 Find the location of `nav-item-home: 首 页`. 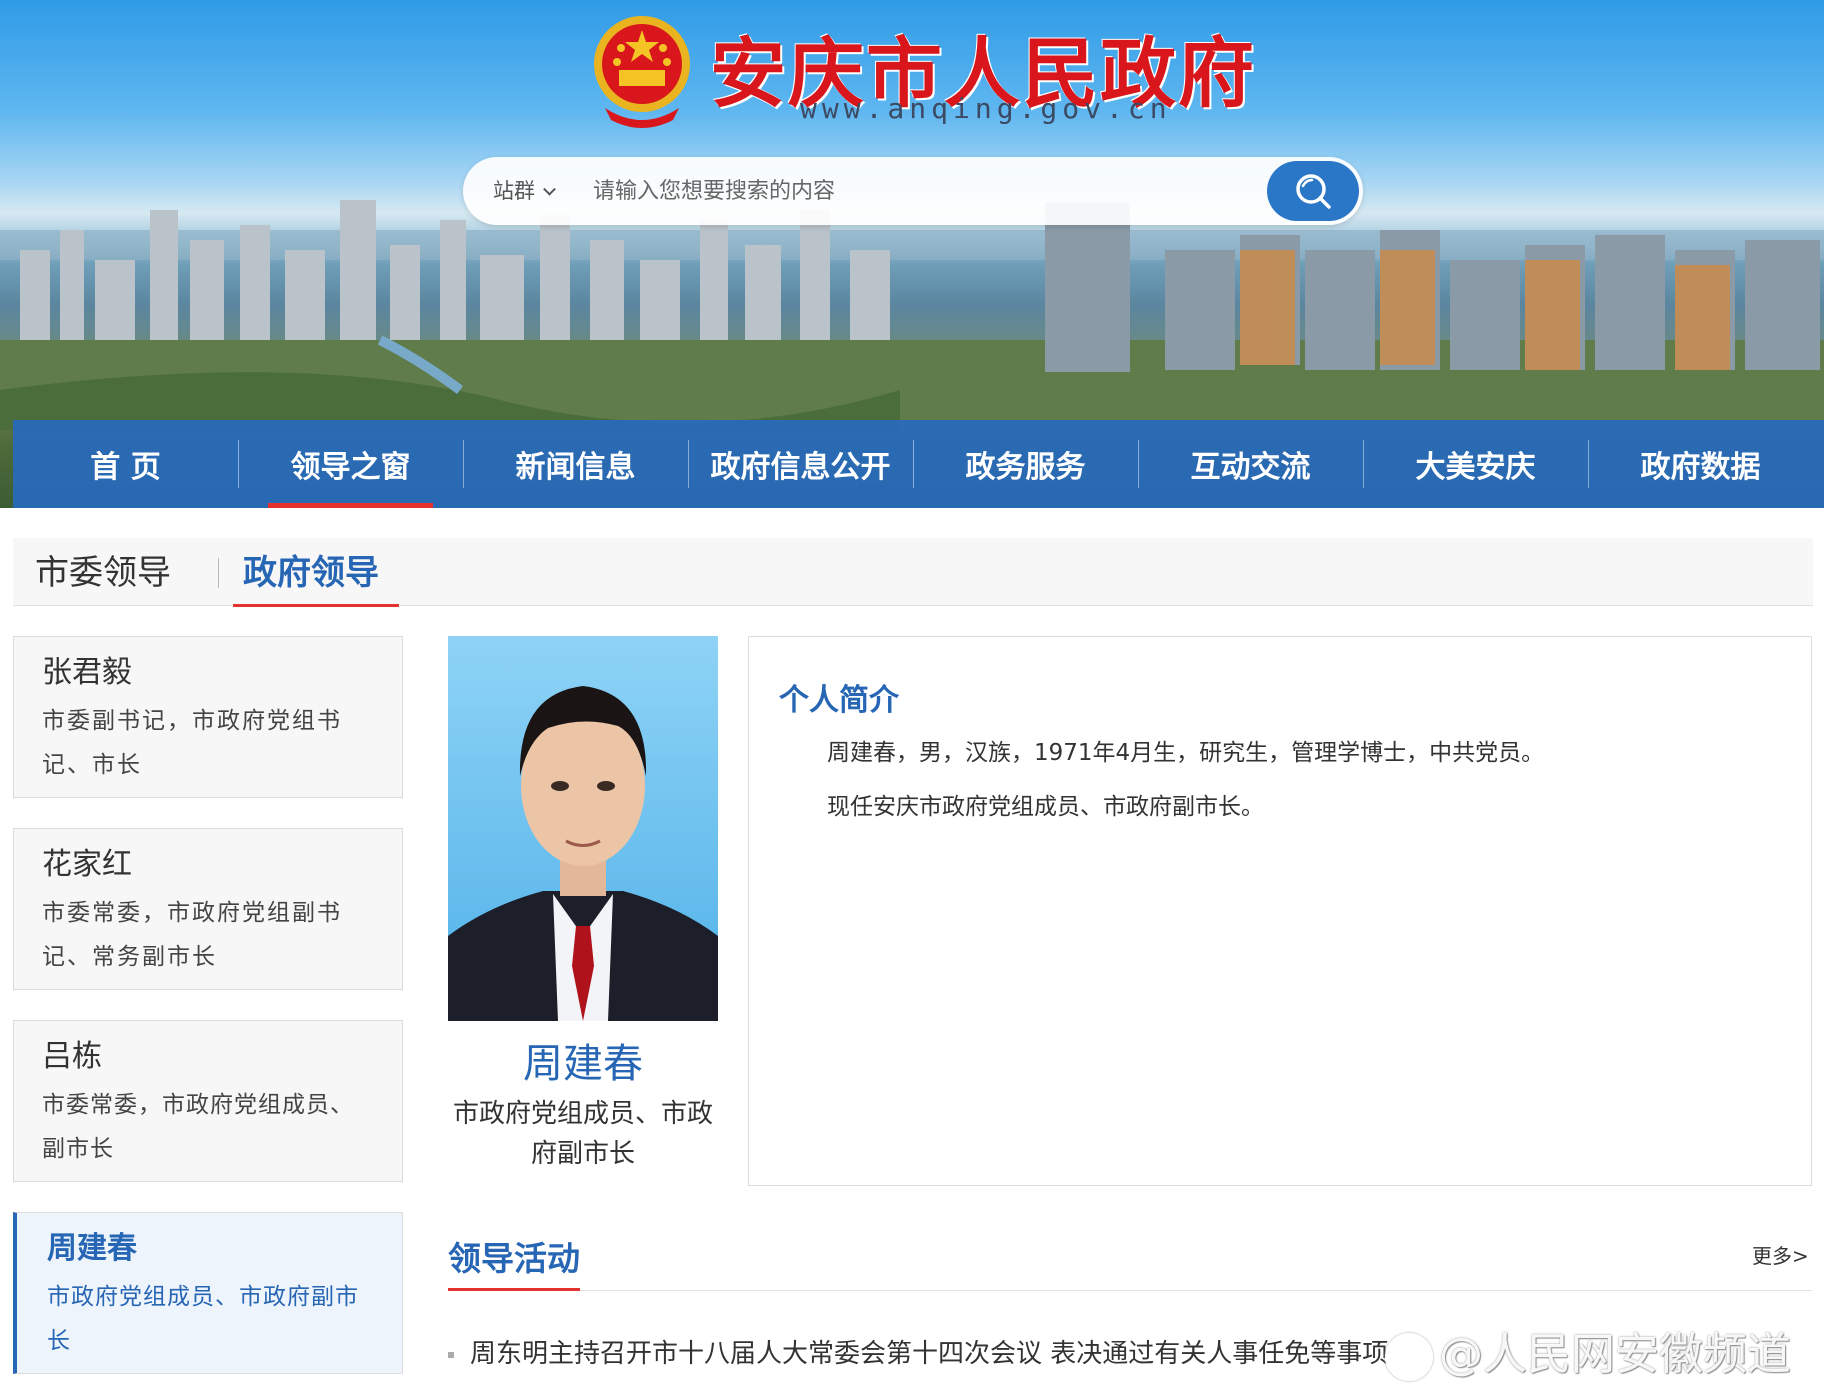

nav-item-home: 首 页 is located at coordinates (125, 464).